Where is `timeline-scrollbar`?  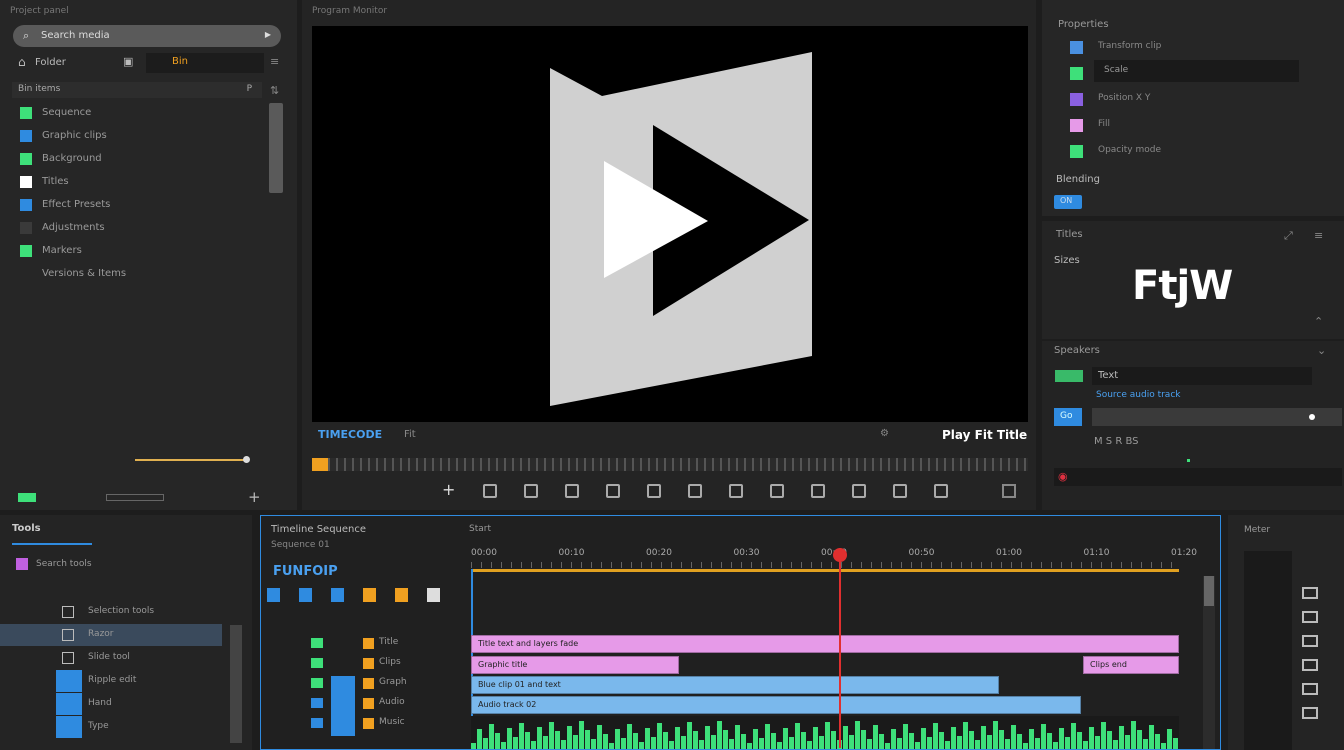 timeline-scrollbar is located at coordinates (1209, 662).